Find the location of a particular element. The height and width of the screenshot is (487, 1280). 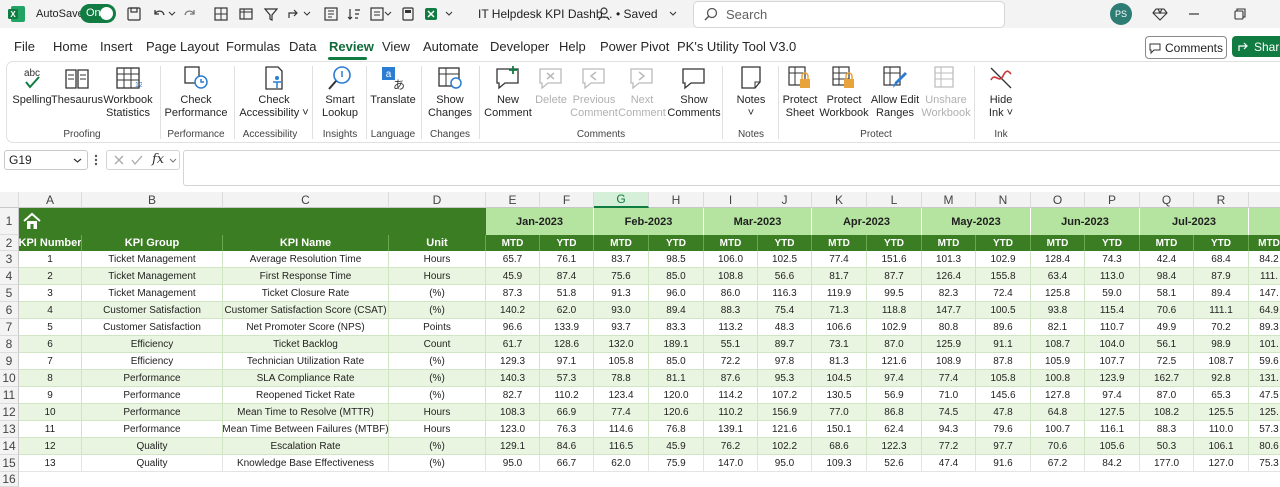

value-cell: 62.4 is located at coordinates (894, 429).